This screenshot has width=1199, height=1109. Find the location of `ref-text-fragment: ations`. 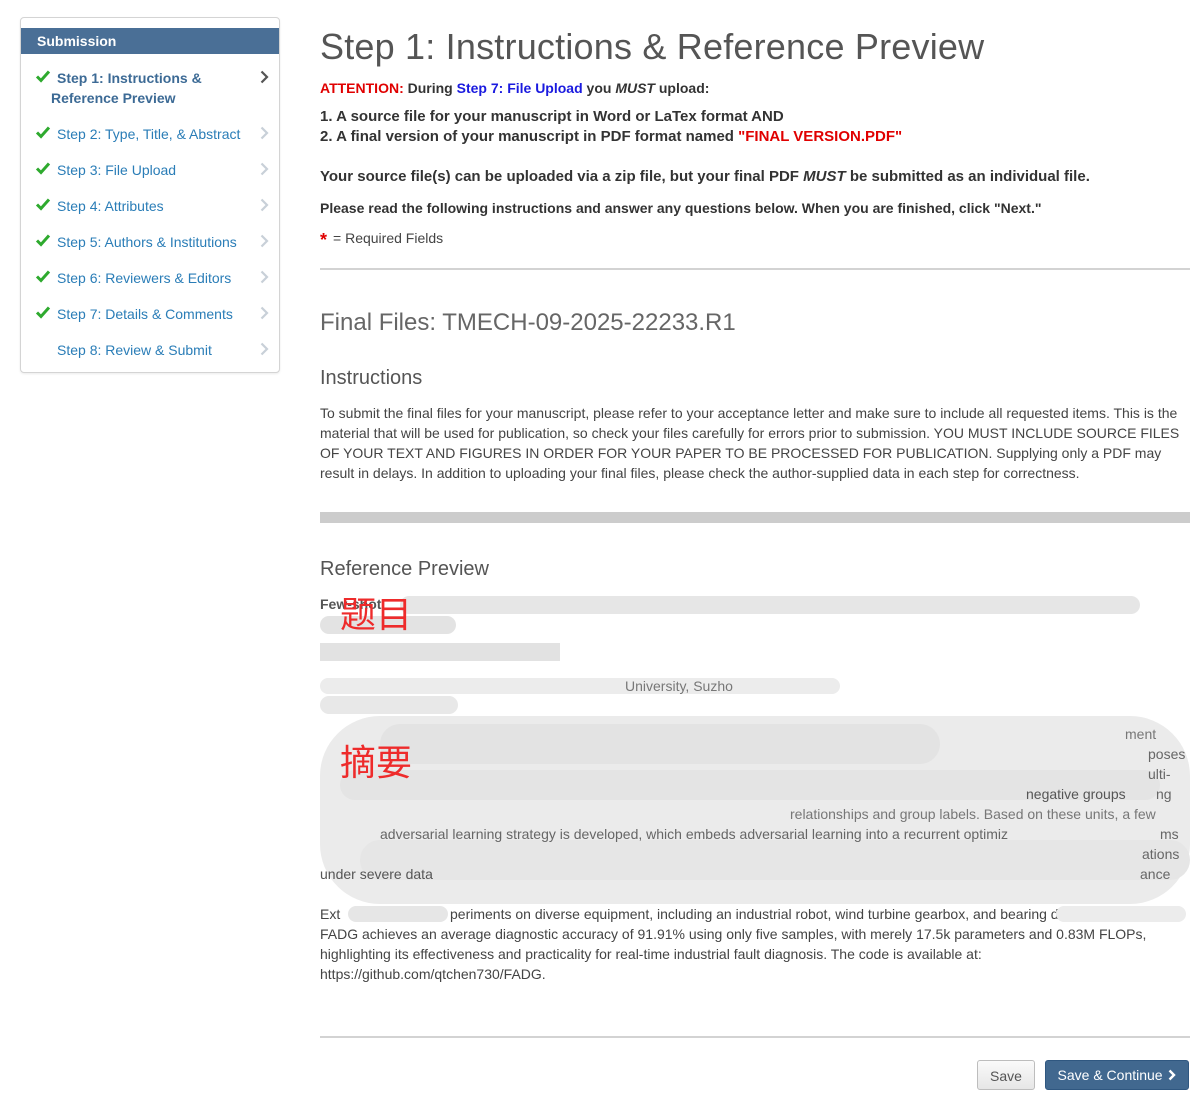

ref-text-fragment: ations is located at coordinates (1161, 854).